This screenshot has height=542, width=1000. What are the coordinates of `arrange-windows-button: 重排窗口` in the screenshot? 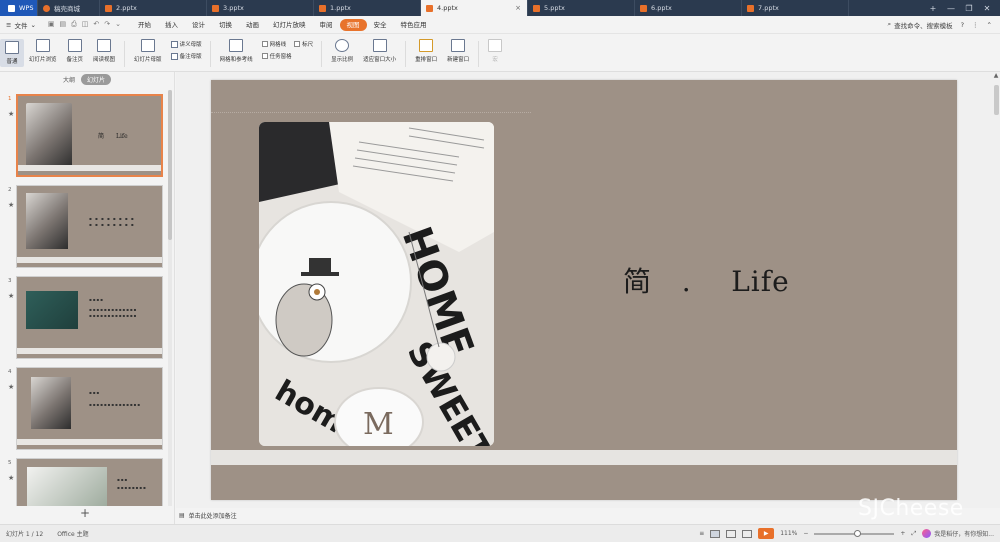 It's located at (426, 51).